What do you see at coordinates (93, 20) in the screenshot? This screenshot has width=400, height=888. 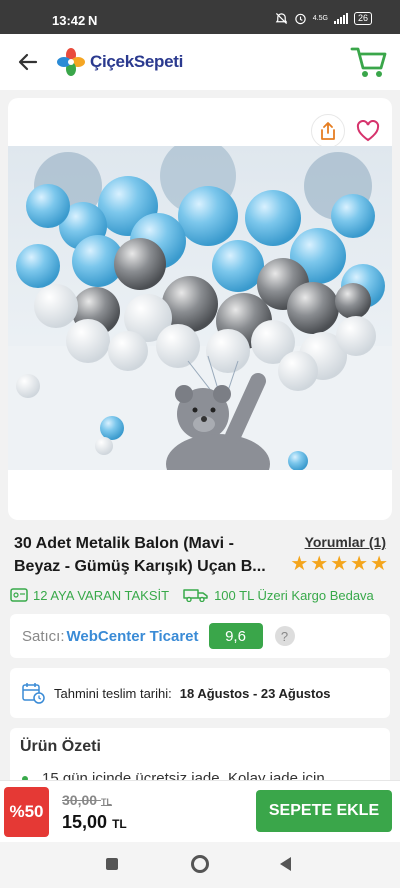 I see `notification-n-icon: N` at bounding box center [93, 20].